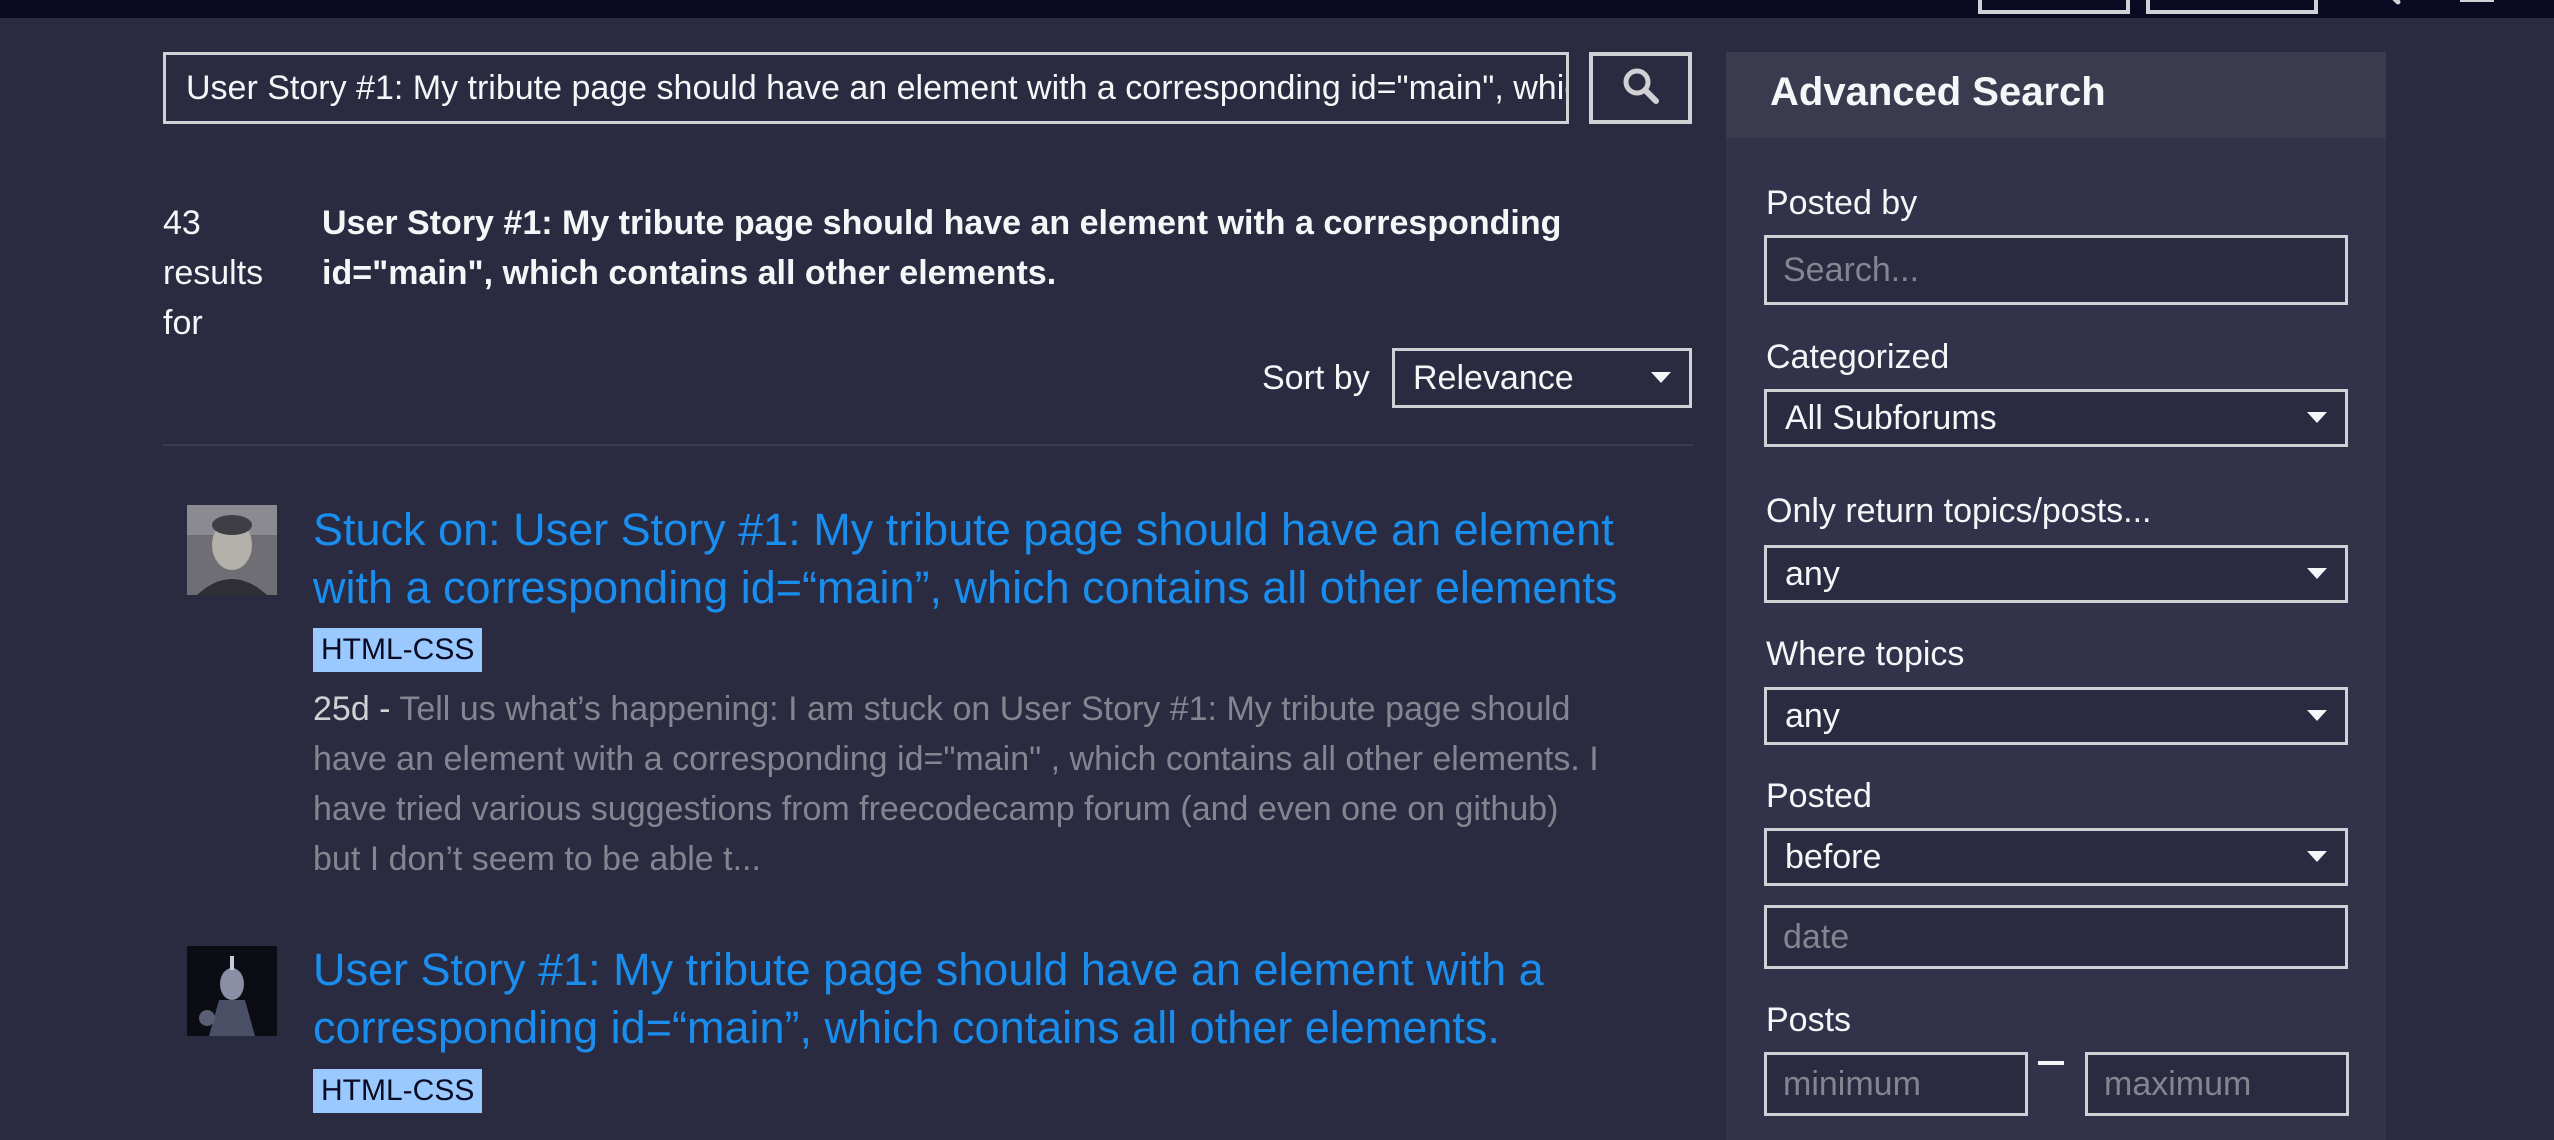  What do you see at coordinates (1493, 377) in the screenshot?
I see `sort-select-value: Relevance` at bounding box center [1493, 377].